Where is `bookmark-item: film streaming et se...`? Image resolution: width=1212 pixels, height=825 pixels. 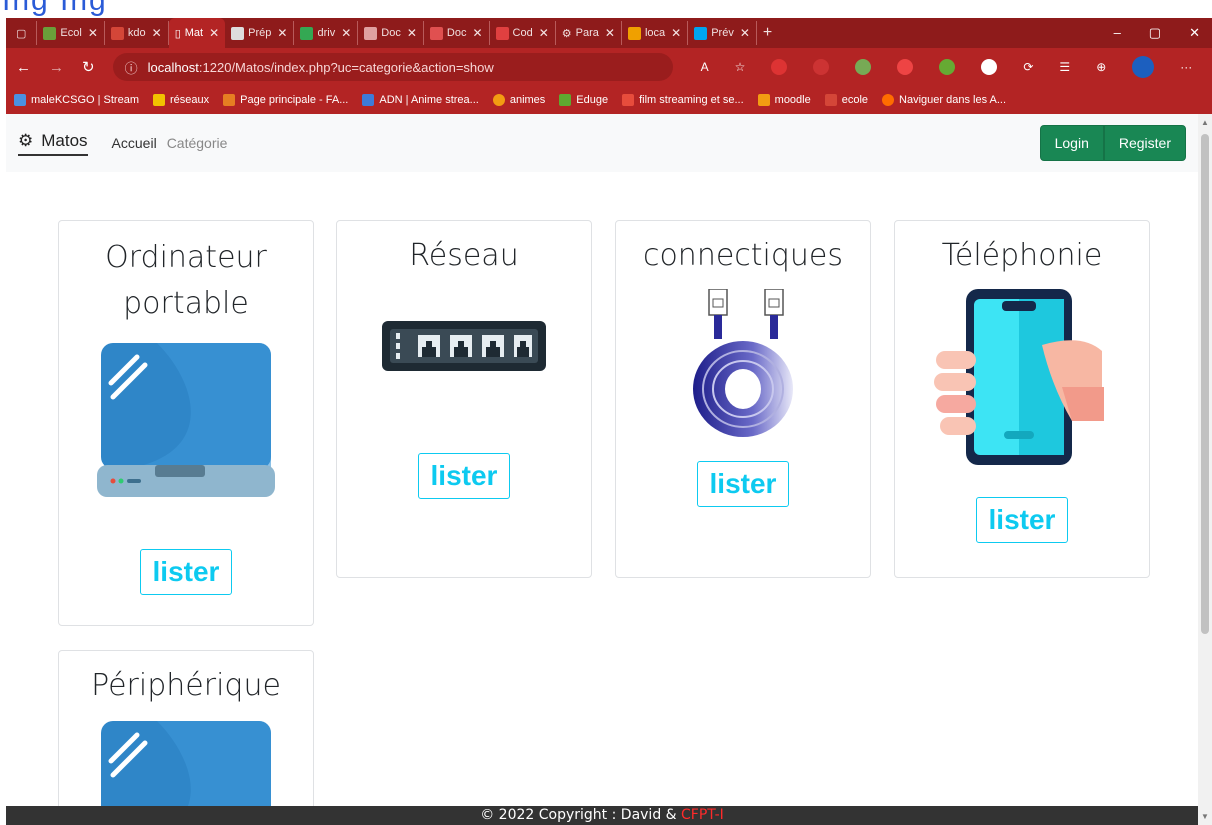
bookmark-item: film streaming et se... is located at coordinates (683, 100).